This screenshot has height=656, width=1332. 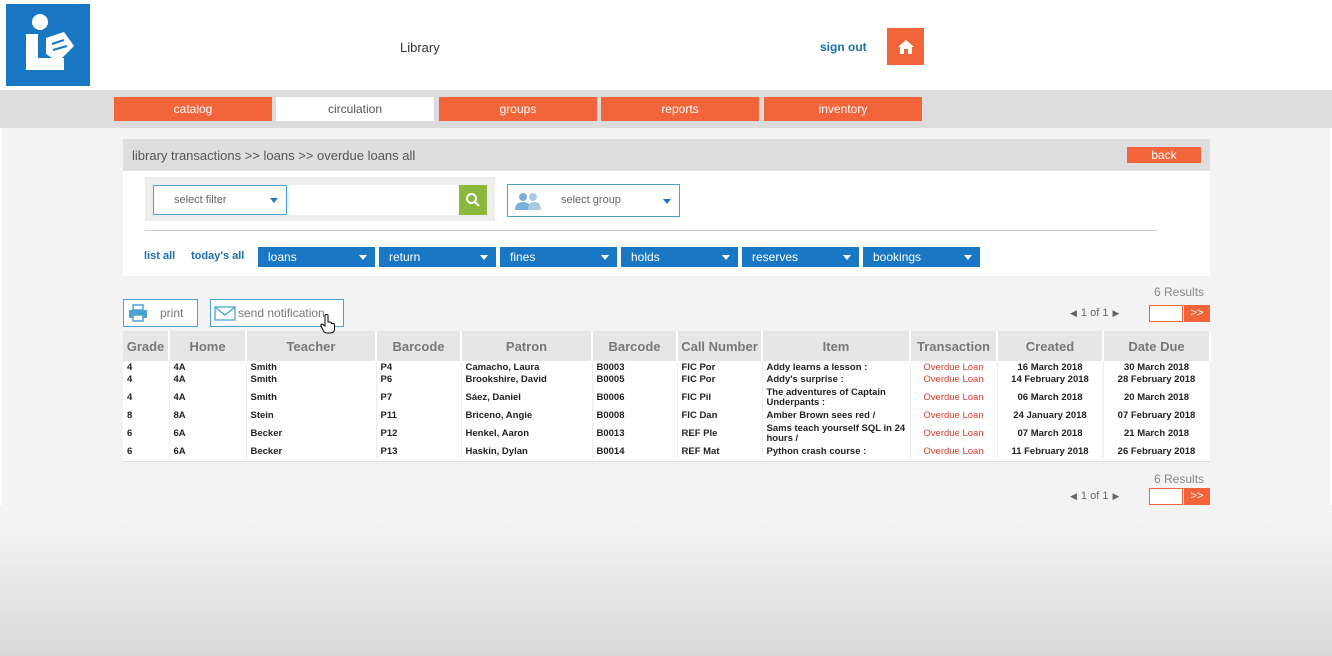 I want to click on cell-patron: Brookshire, David, so click(x=527, y=380).